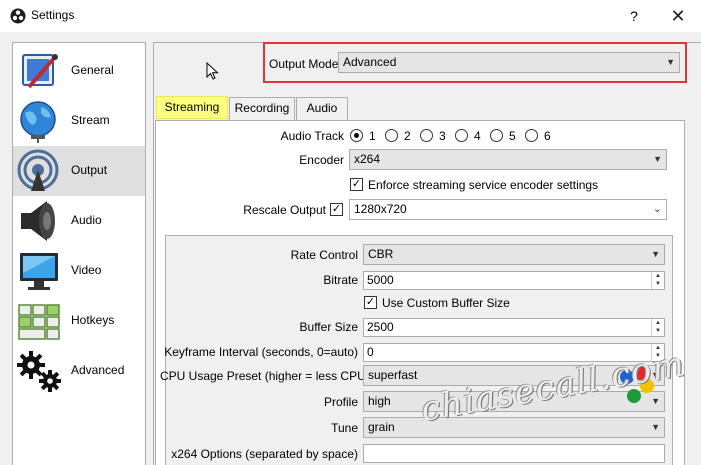  Describe the element at coordinates (370, 302) in the screenshot. I see `custom-buffer-checkbox: ✓` at that location.